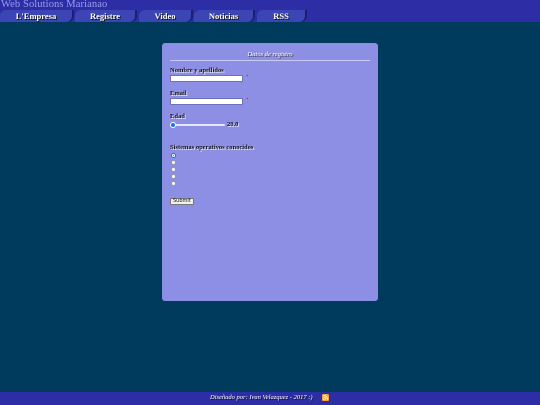  Describe the element at coordinates (177, 116) in the screenshot. I see `age-label: Edad` at that location.